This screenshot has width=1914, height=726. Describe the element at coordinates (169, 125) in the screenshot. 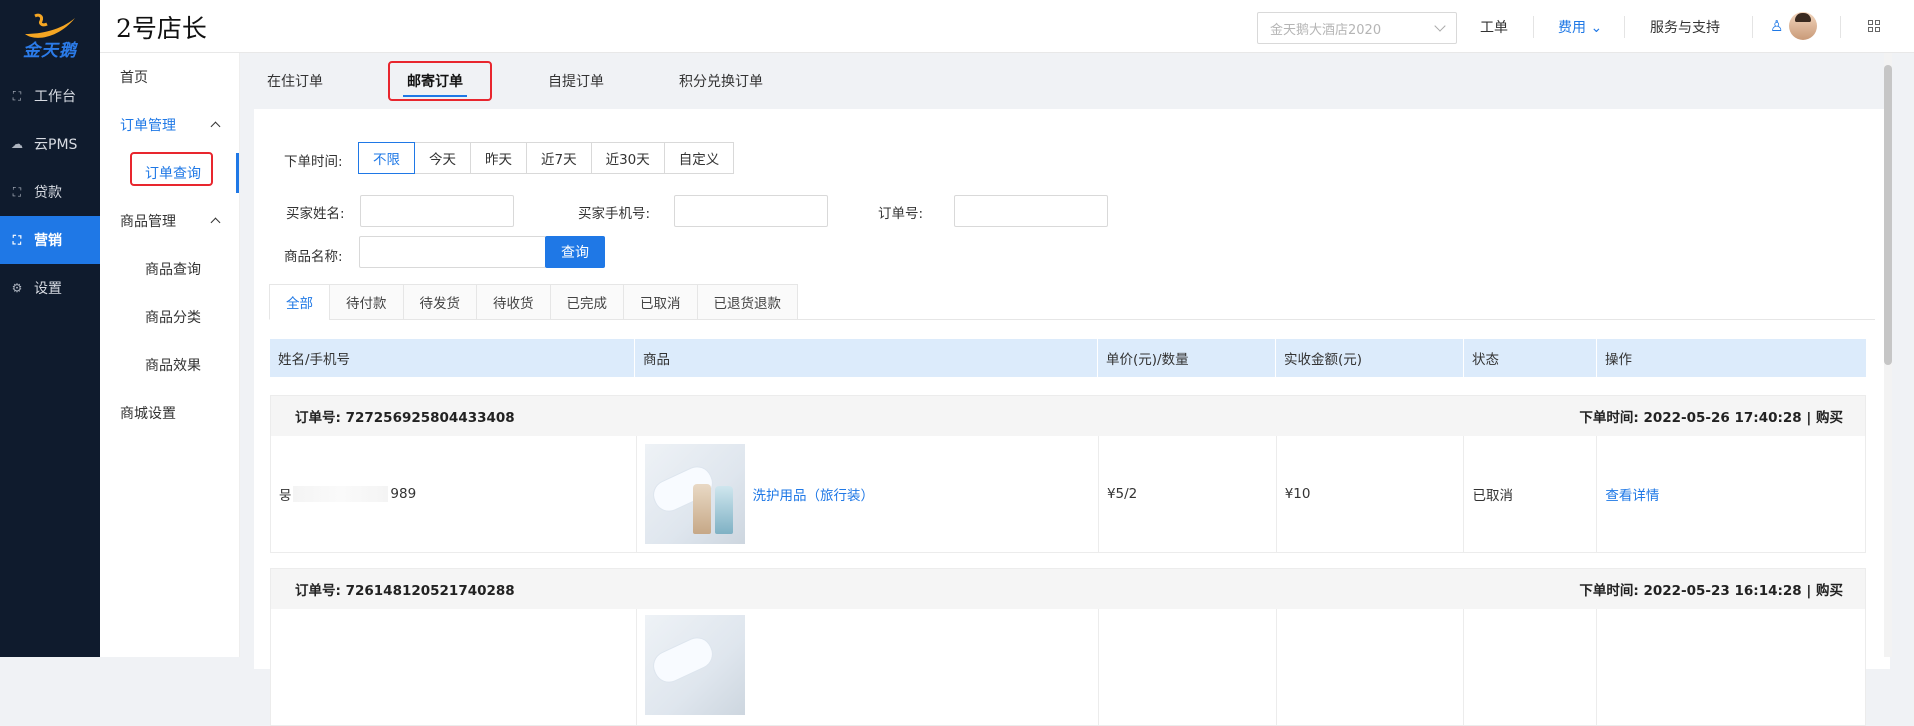

I see `sub-group-order-management: 订单管理` at that location.